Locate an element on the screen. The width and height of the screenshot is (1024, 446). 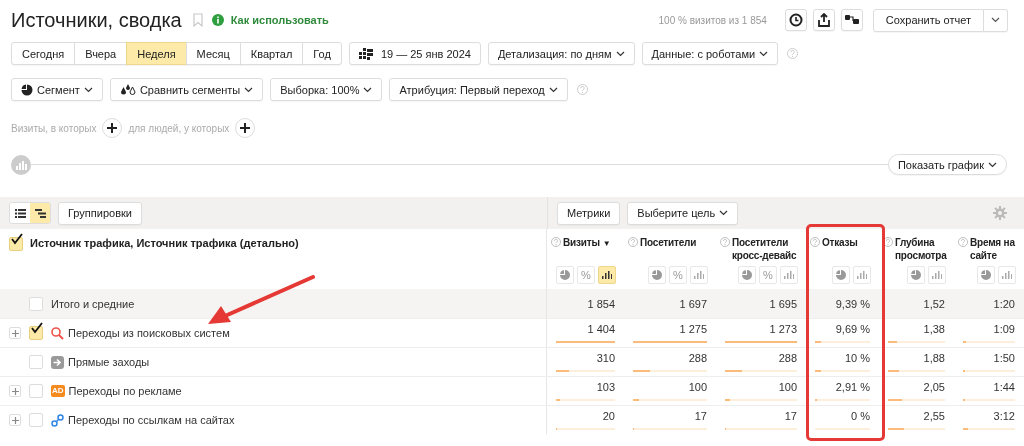
source-name: Переходы по рекламе is located at coordinates (125, 391).